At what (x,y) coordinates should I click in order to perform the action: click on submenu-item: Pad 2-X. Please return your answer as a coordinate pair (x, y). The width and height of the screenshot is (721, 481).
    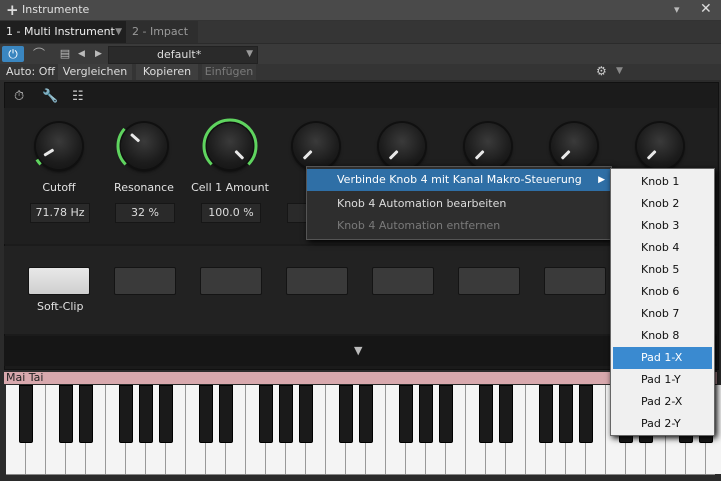
    Looking at the image, I should click on (662, 402).